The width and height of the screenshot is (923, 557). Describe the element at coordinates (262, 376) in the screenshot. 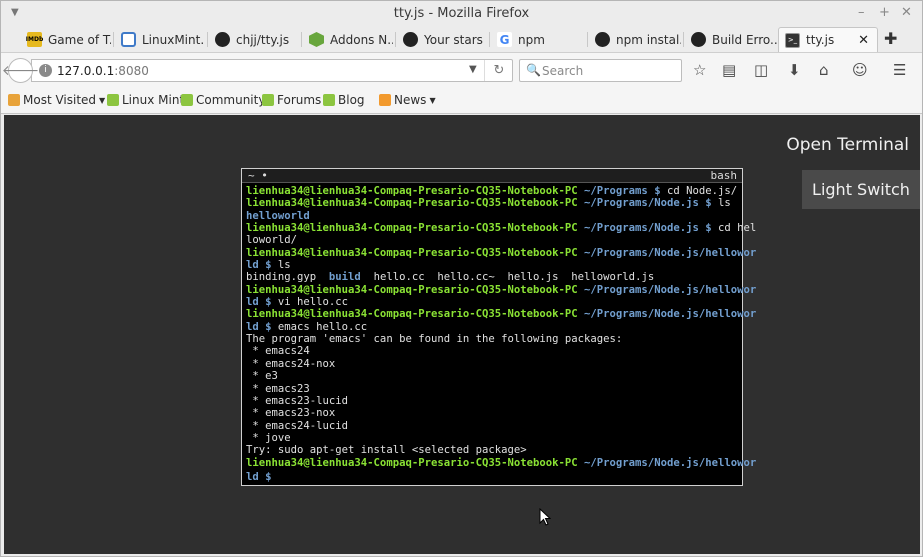

I see `output-text: * e3` at that location.